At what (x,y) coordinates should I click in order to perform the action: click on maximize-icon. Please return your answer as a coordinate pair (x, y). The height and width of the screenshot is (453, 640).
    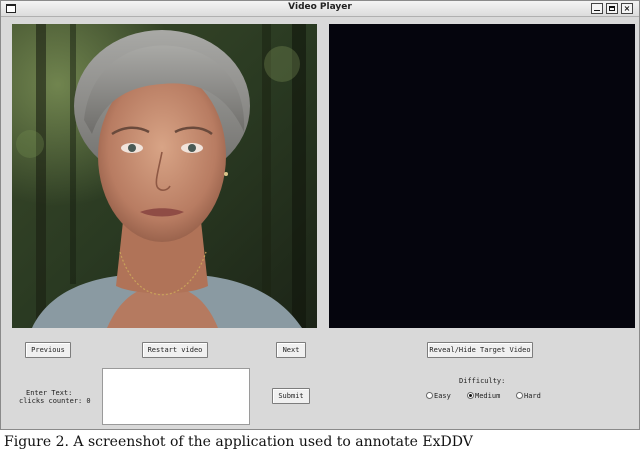
    Looking at the image, I should click on (612, 8).